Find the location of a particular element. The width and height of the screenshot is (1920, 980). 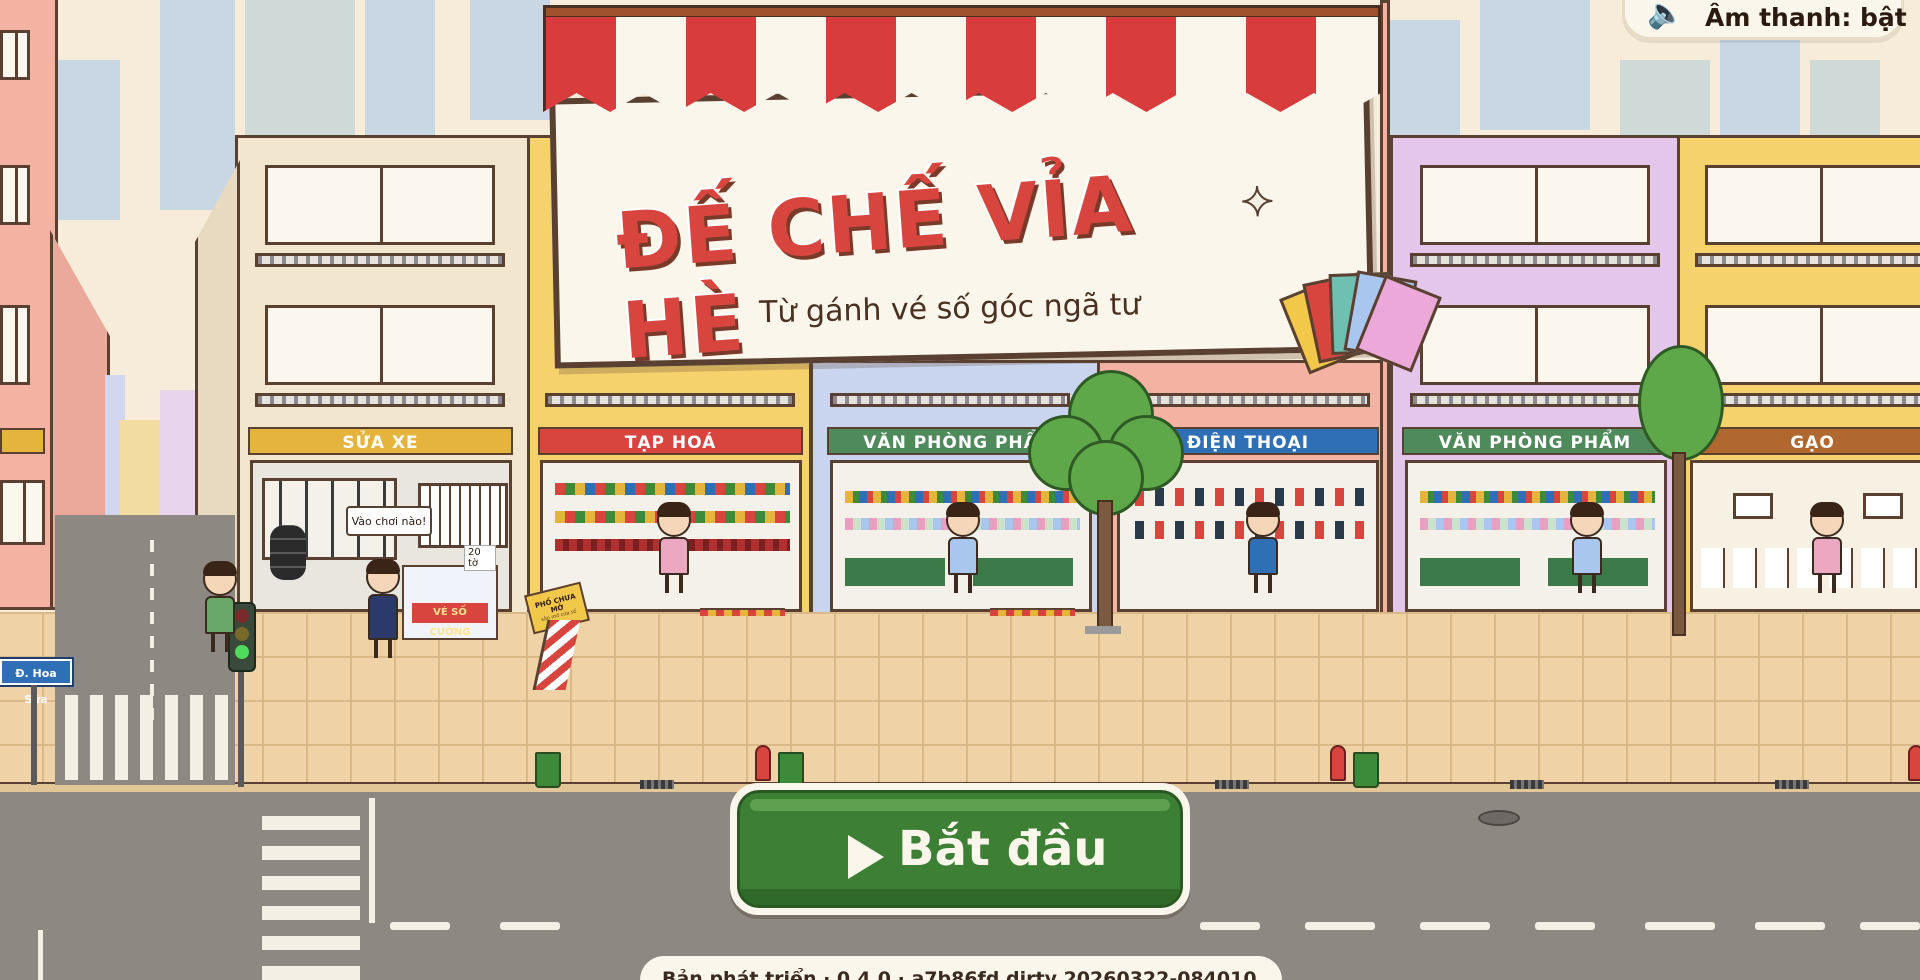

lottery-cart: 20 tờ VÉ SỐ CƯỜNG is located at coordinates (450, 592).